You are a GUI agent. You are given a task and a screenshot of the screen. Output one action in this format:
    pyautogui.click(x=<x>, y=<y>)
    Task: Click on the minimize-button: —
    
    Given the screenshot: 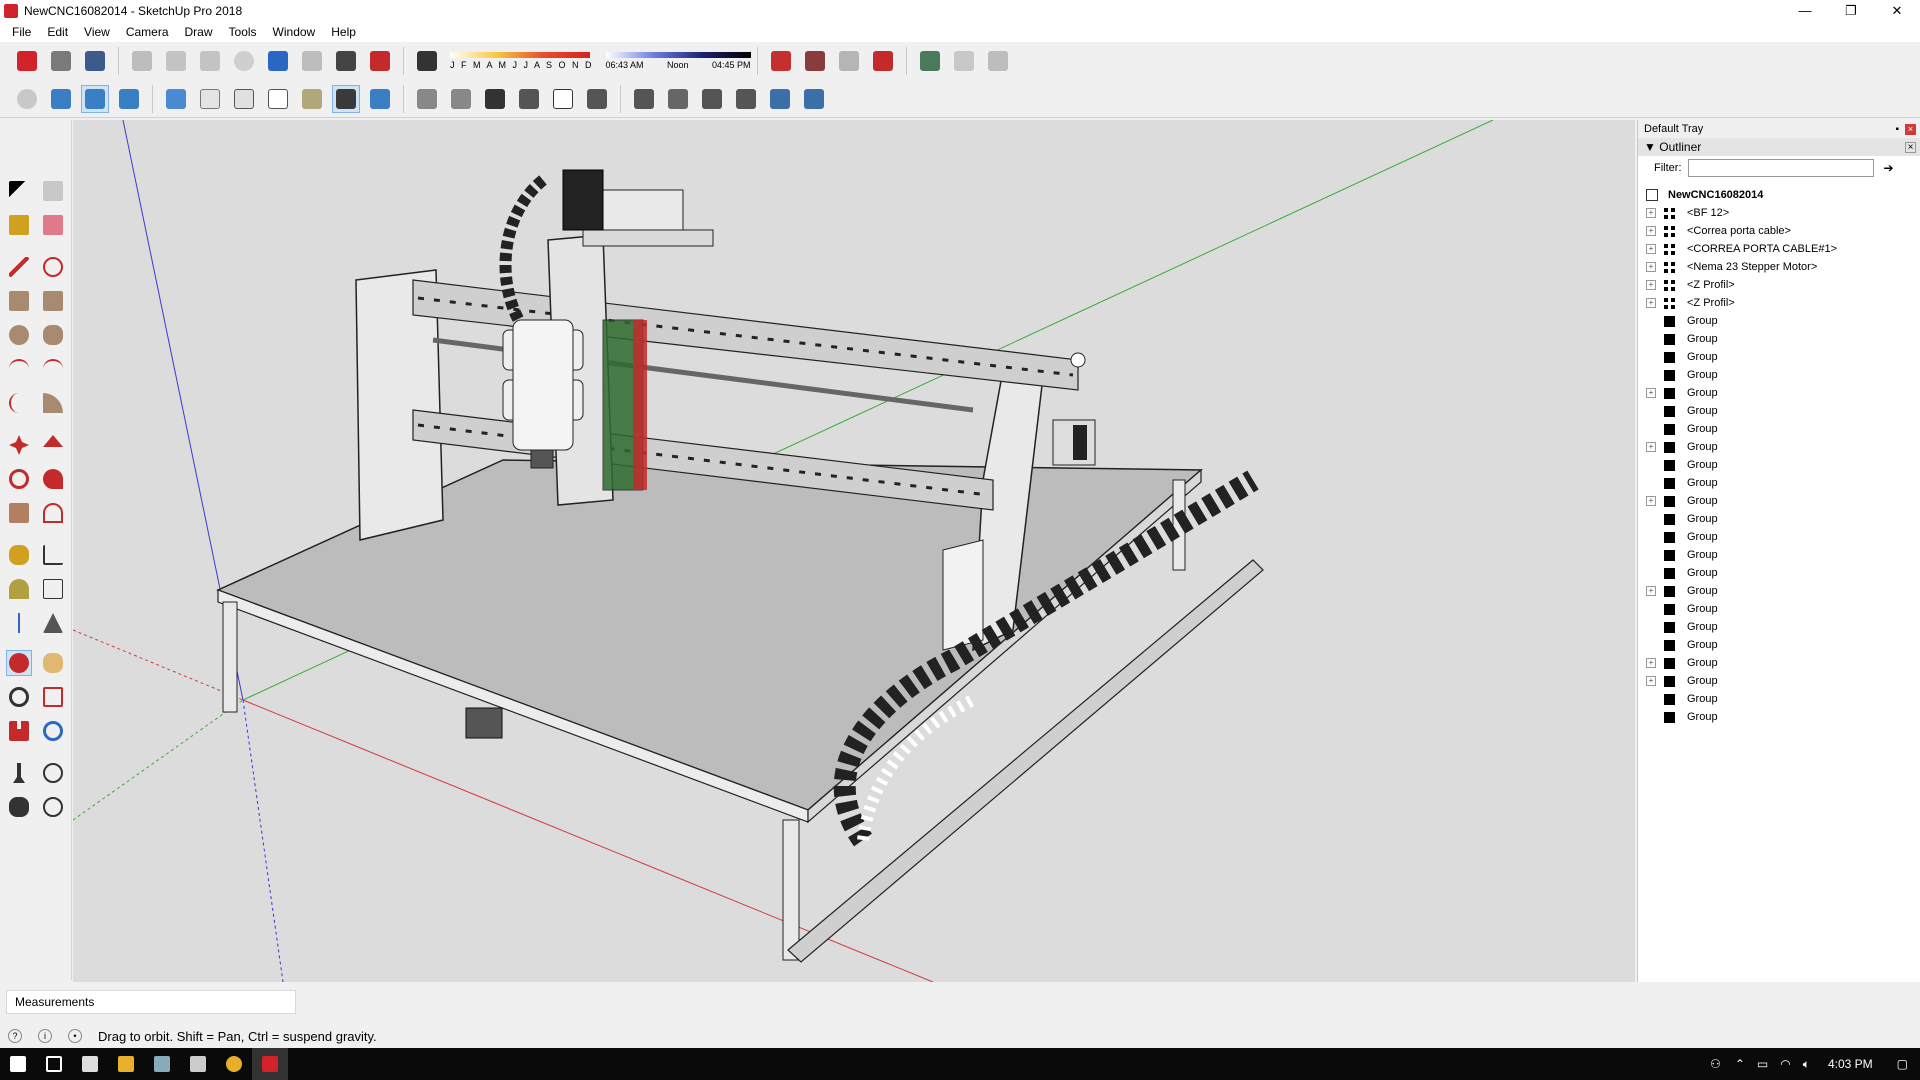 What is the action you would take?
    pyautogui.click(x=1805, y=11)
    